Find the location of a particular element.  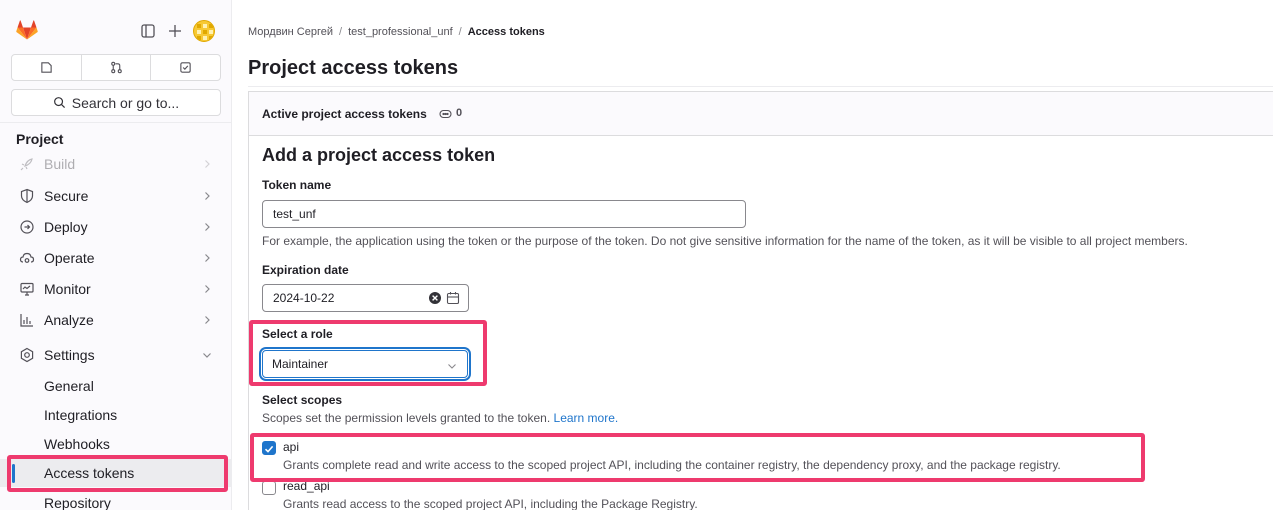

sidebar-divider is located at coordinates (116, 122).